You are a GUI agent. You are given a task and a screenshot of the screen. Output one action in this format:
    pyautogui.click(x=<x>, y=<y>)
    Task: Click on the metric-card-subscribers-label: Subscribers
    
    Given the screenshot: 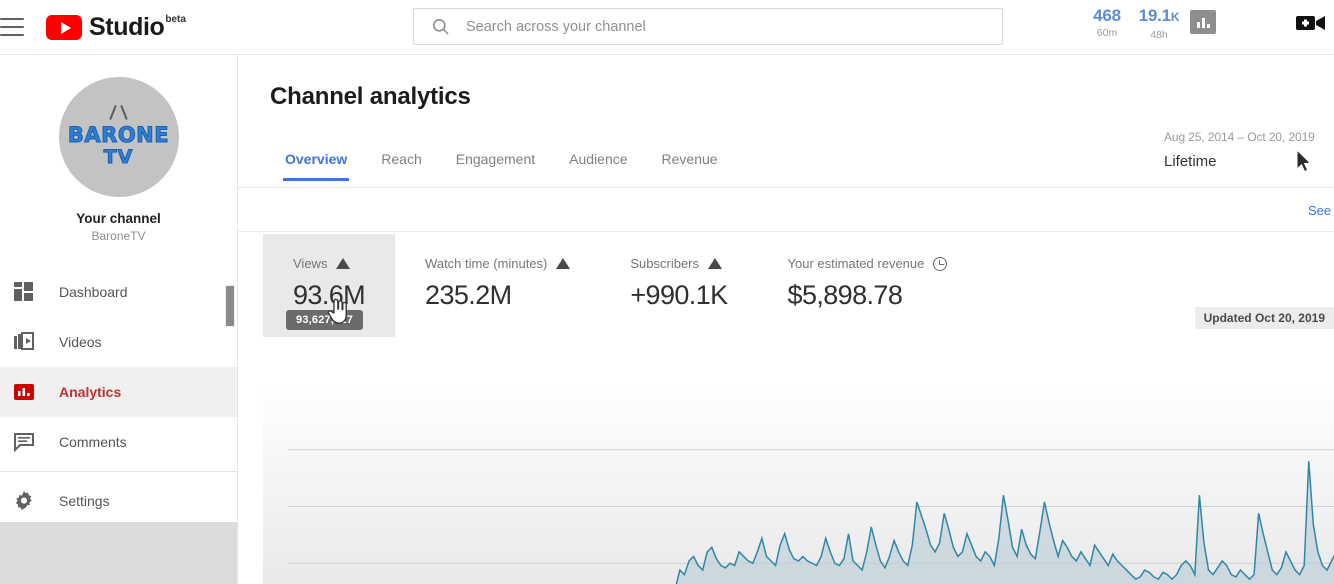 What is the action you would take?
    pyautogui.click(x=665, y=263)
    